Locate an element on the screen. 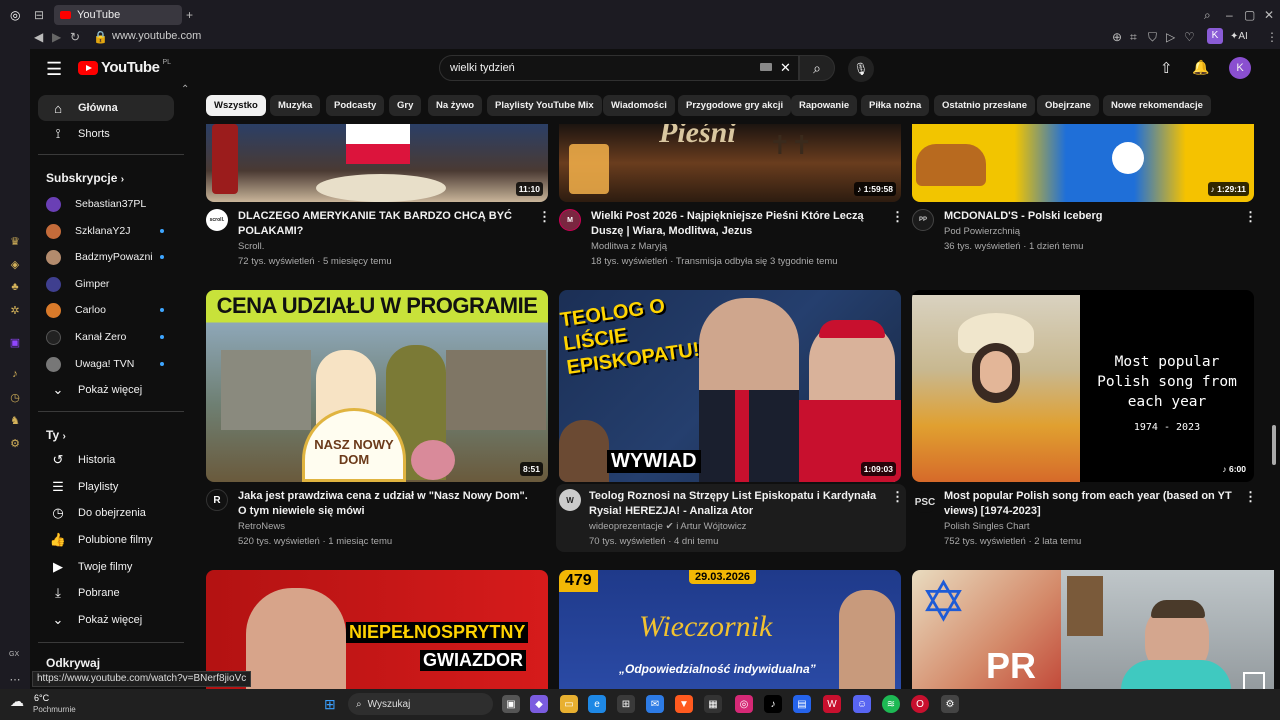 This screenshot has width=1280, height=720. close-window-icon: ✕ is located at coordinates (1269, 15).